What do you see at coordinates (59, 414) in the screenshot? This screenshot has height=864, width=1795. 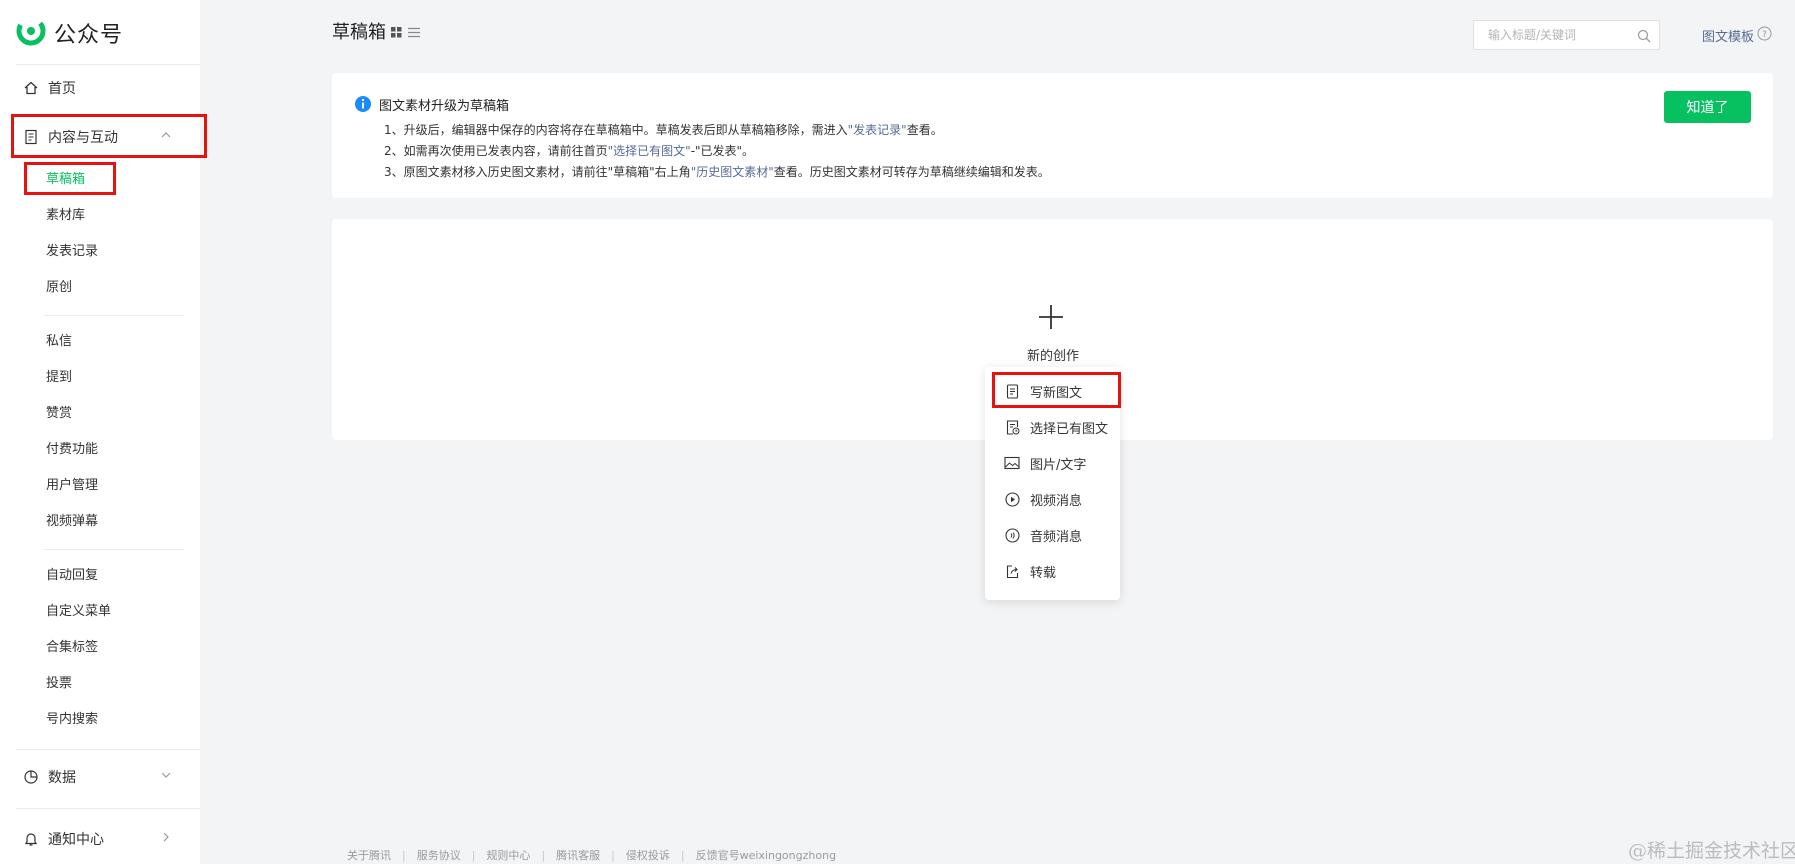 I see `sidebar-item-rewards: 赞赏` at bounding box center [59, 414].